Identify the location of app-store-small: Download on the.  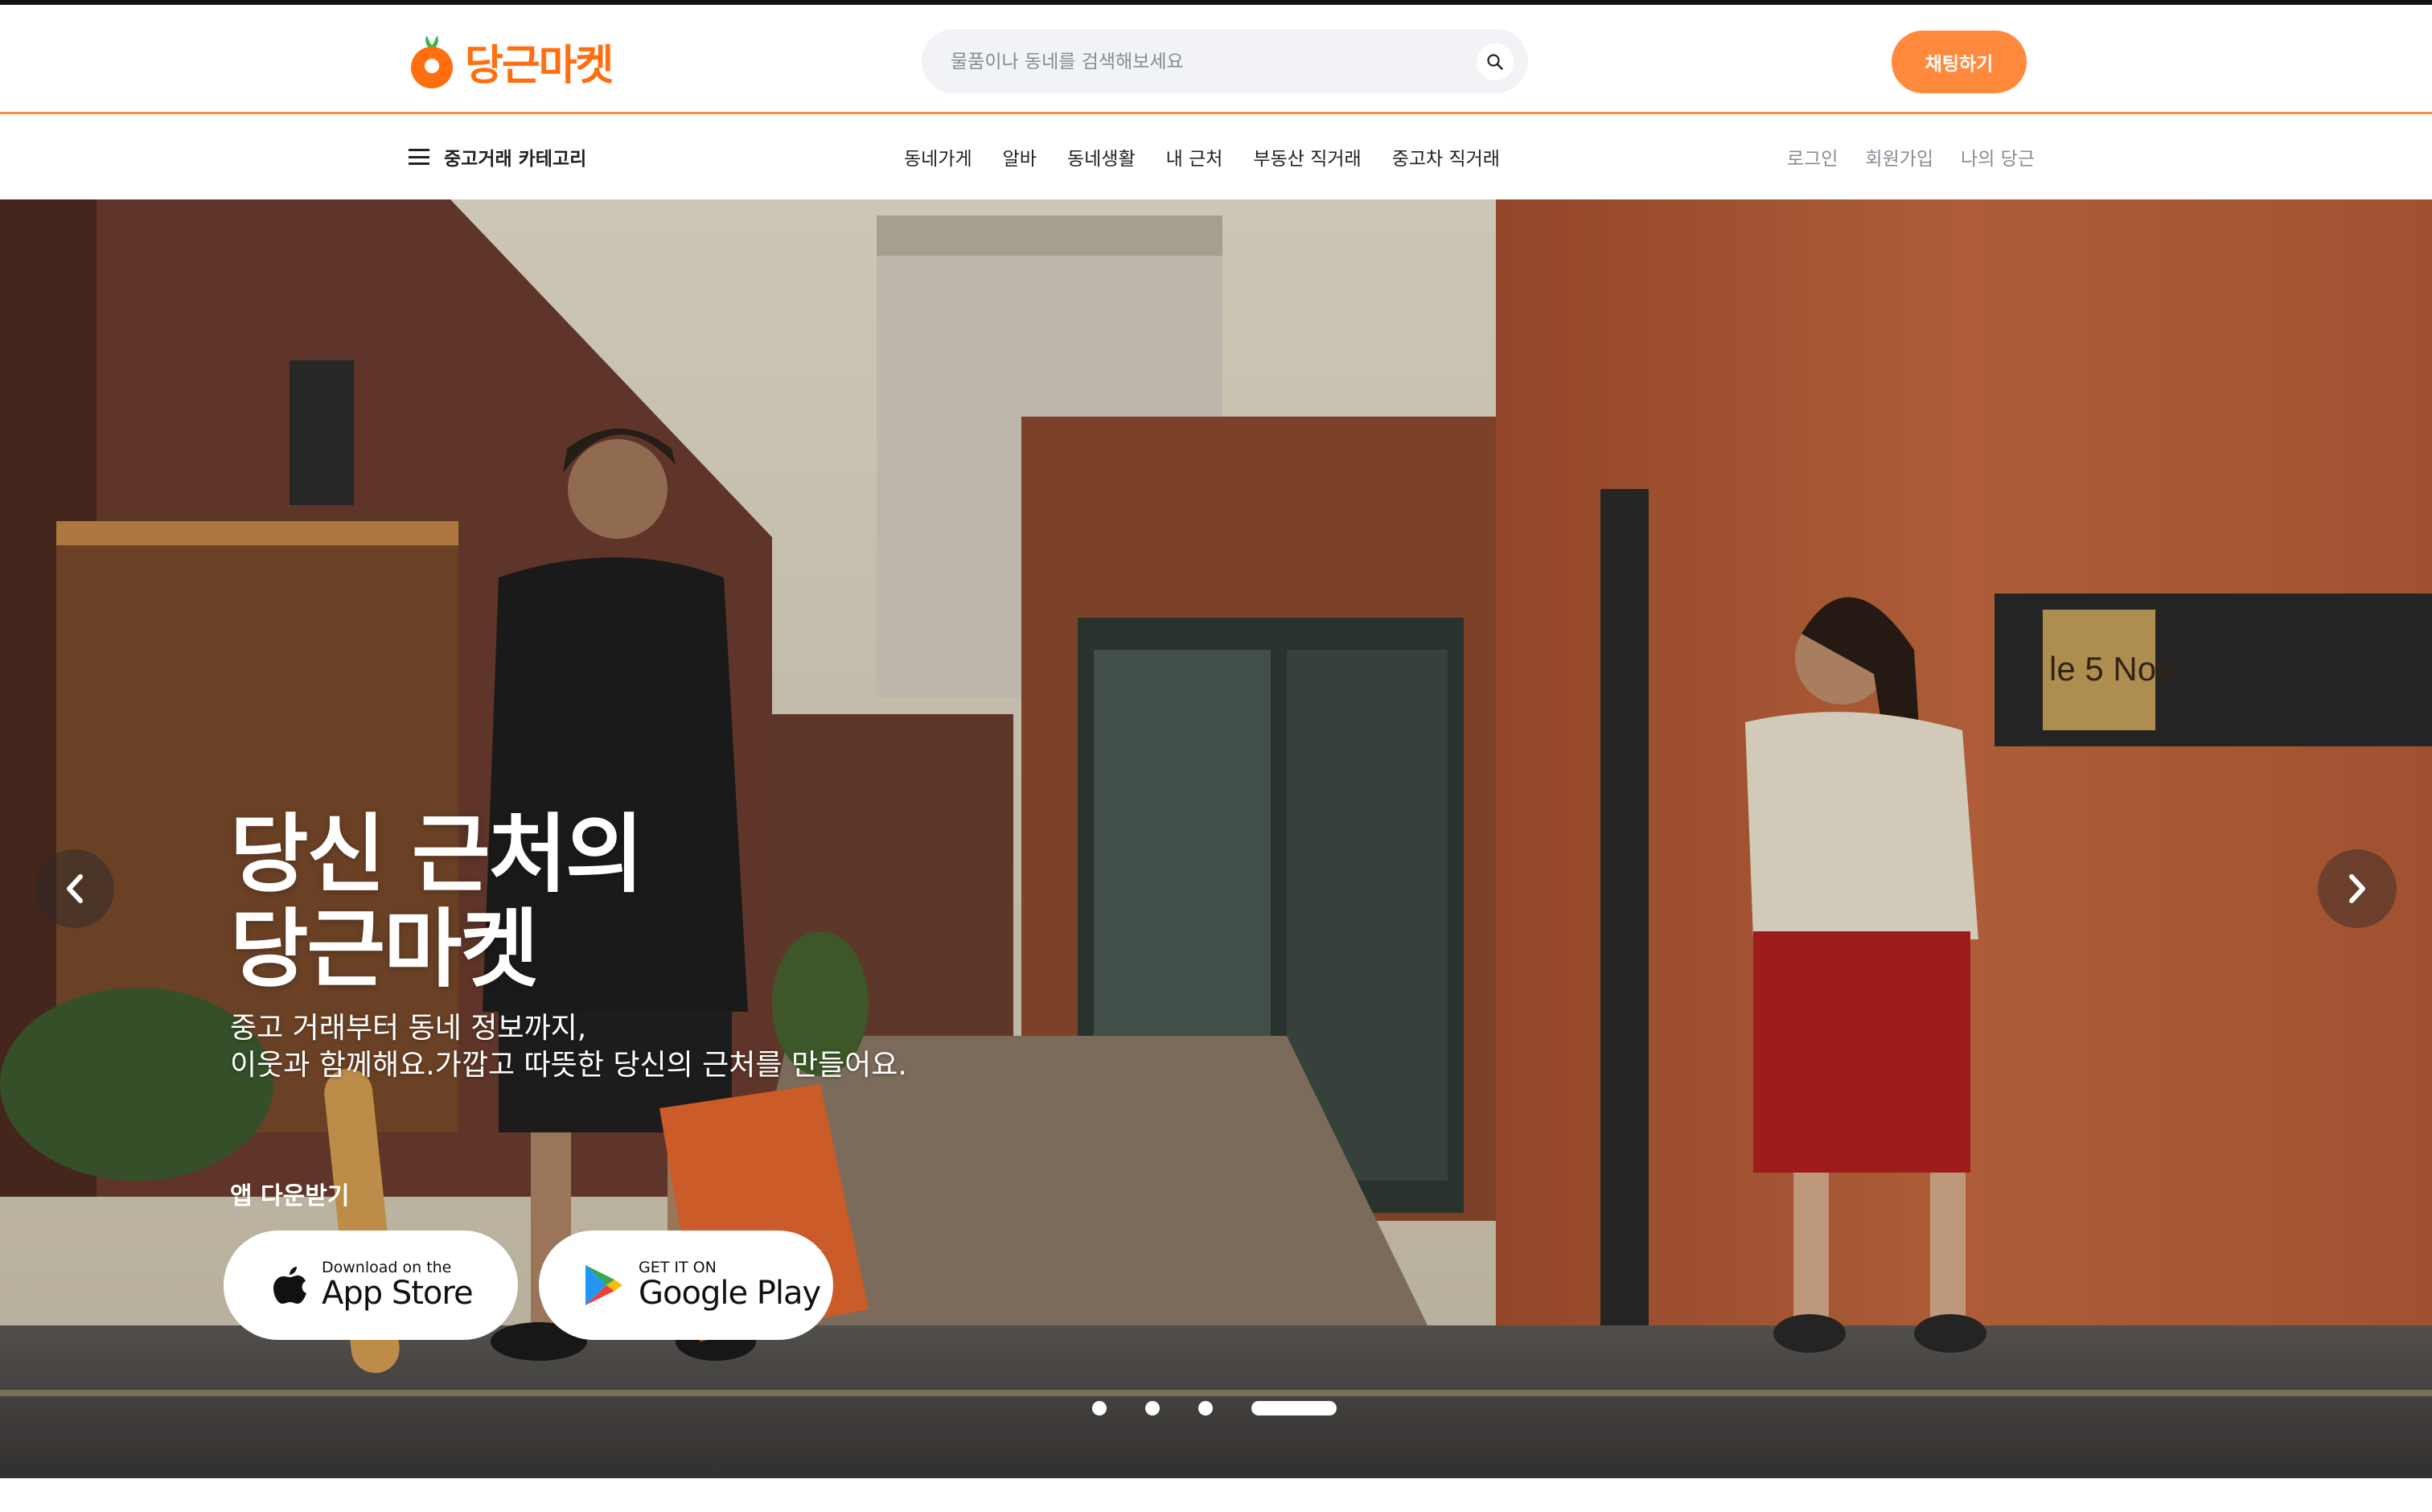
(387, 1268).